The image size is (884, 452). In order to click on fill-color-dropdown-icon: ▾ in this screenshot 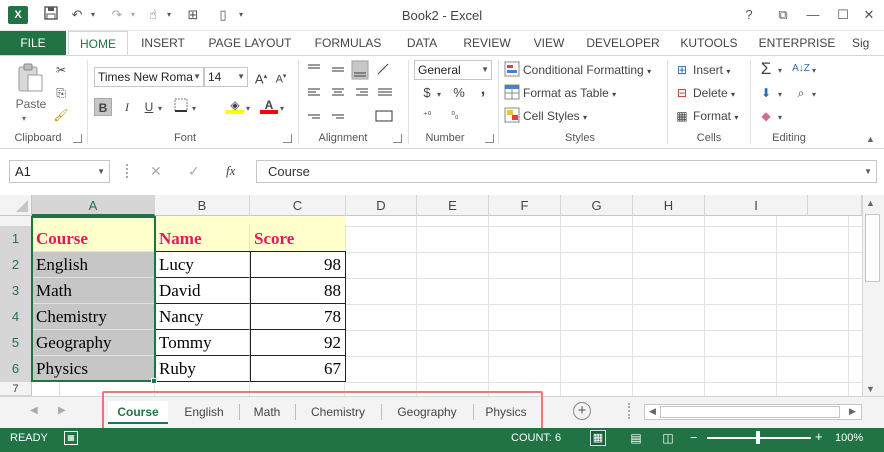, I will do `click(248, 108)`.